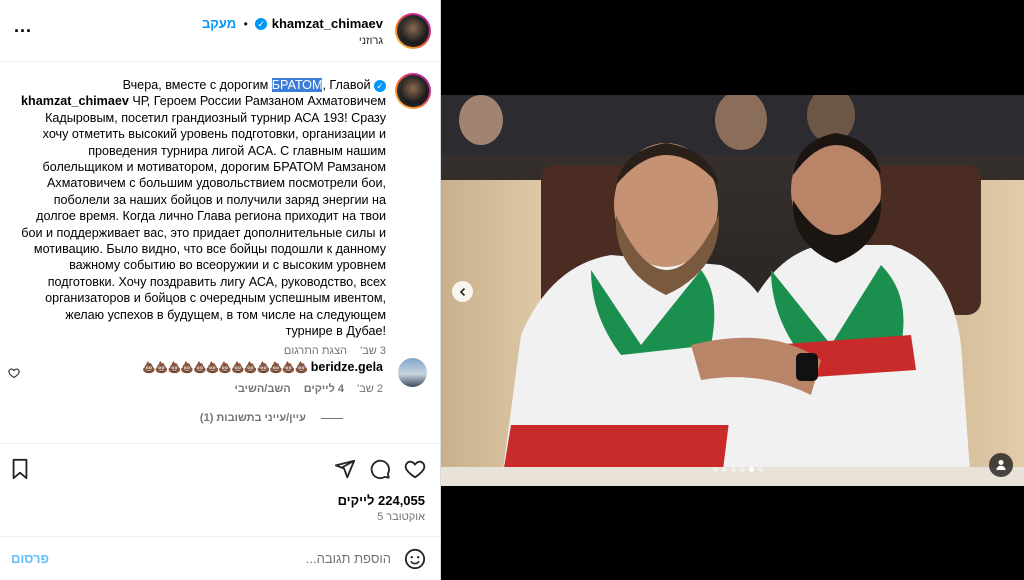 The image size is (1024, 580). Describe the element at coordinates (751, 469) in the screenshot. I see `carousel-dot-active` at that location.